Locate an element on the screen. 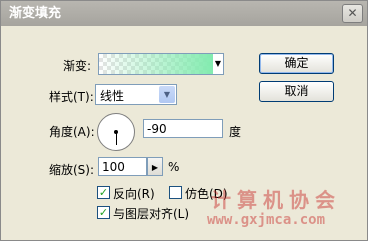 The width and height of the screenshot is (368, 241). style-label: 样式(T): is located at coordinates (71, 97).